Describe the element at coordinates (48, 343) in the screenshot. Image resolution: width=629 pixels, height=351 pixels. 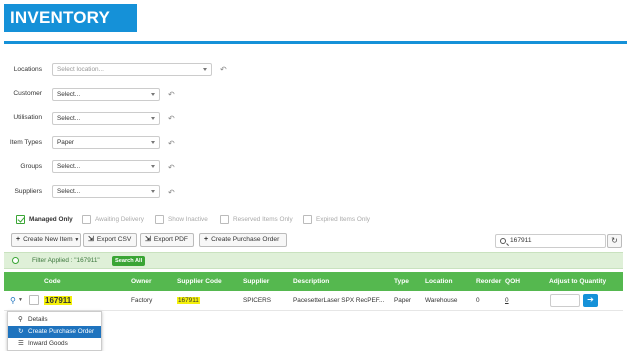
I see `menu-item-inward-goods-label: Inward Goods` at that location.